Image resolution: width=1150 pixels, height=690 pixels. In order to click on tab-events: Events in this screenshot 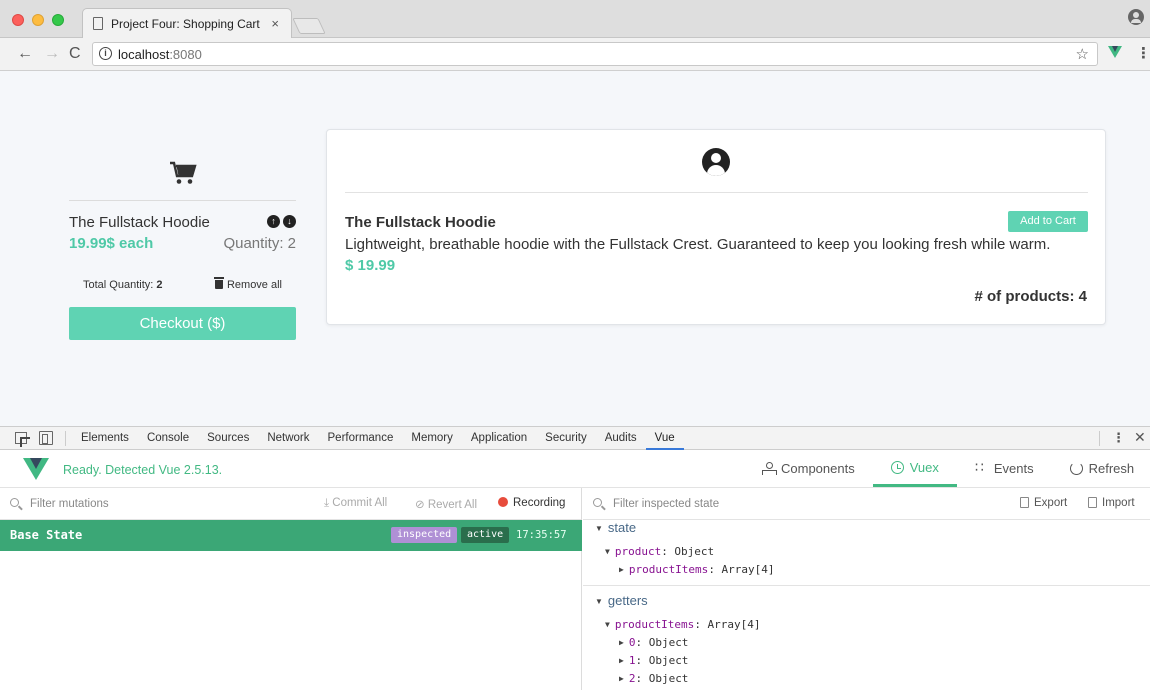, I will do `click(1004, 468)`.